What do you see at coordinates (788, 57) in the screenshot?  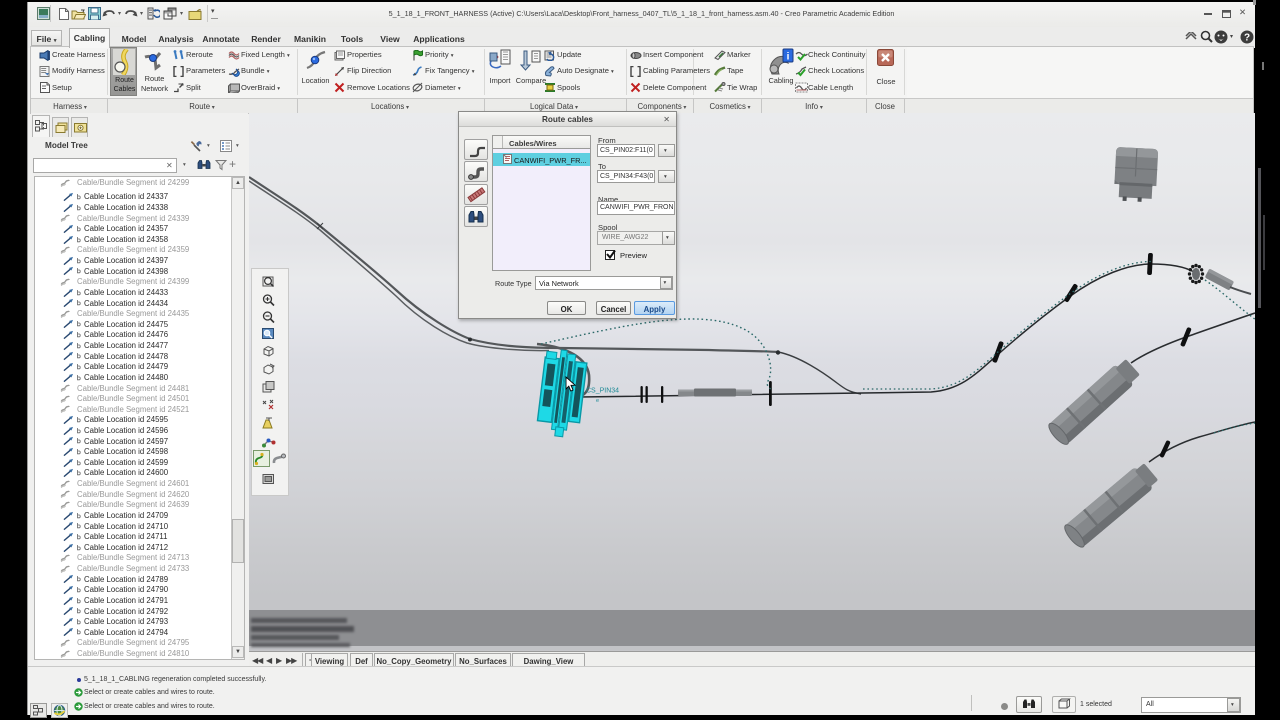 I see `svg-text: i` at bounding box center [788, 57].